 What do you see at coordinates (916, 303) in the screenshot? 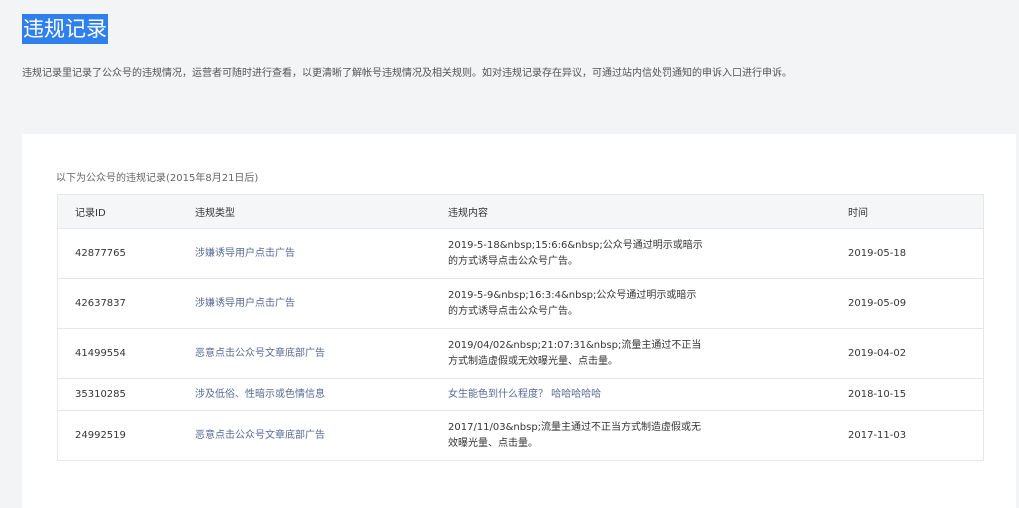
I see `record-time: 2019-05-09` at bounding box center [916, 303].